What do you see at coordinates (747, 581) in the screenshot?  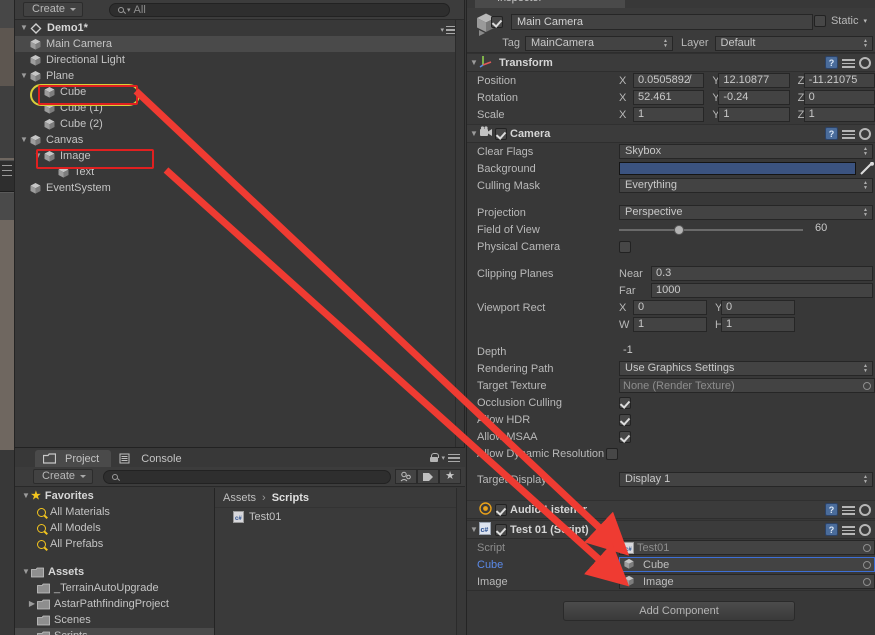 I see `image-object-field: Image` at bounding box center [747, 581].